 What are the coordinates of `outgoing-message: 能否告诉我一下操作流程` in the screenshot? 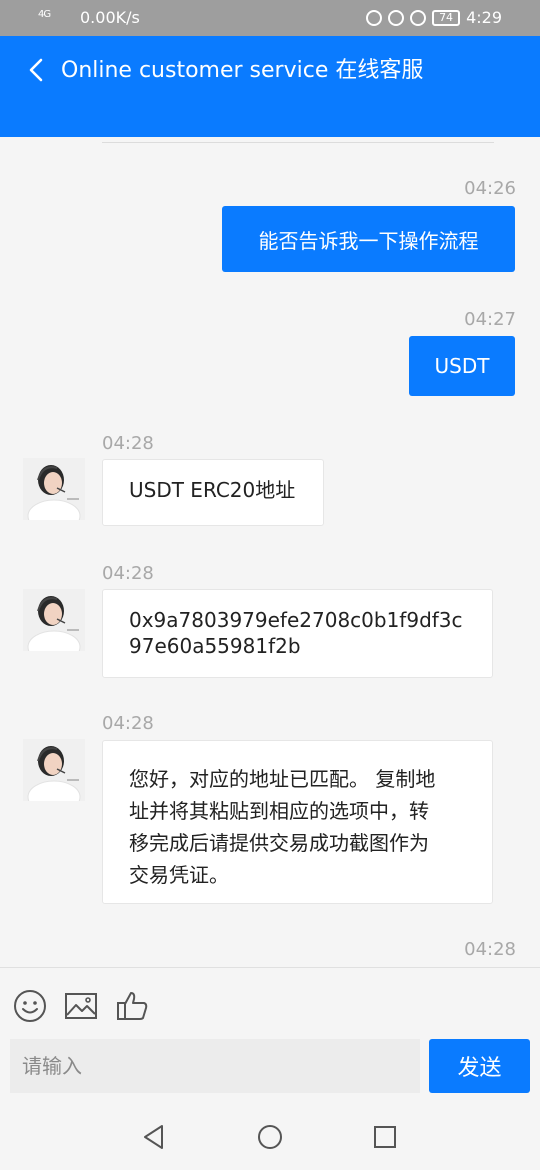 It's located at (368, 239).